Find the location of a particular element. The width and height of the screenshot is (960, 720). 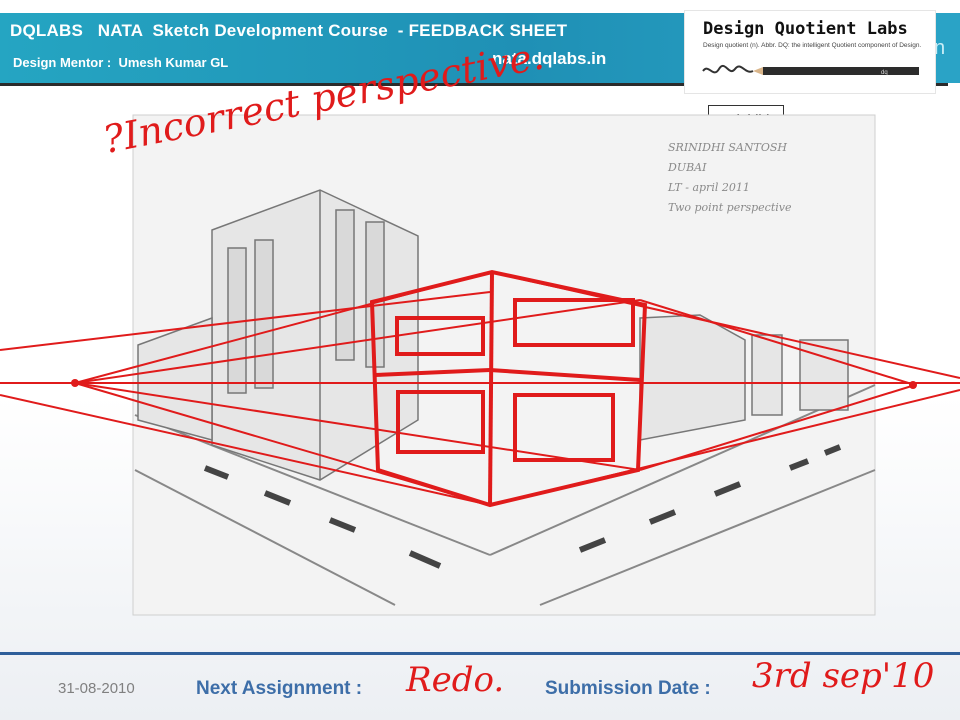

pencil-mark: dq is located at coordinates (884, 73).